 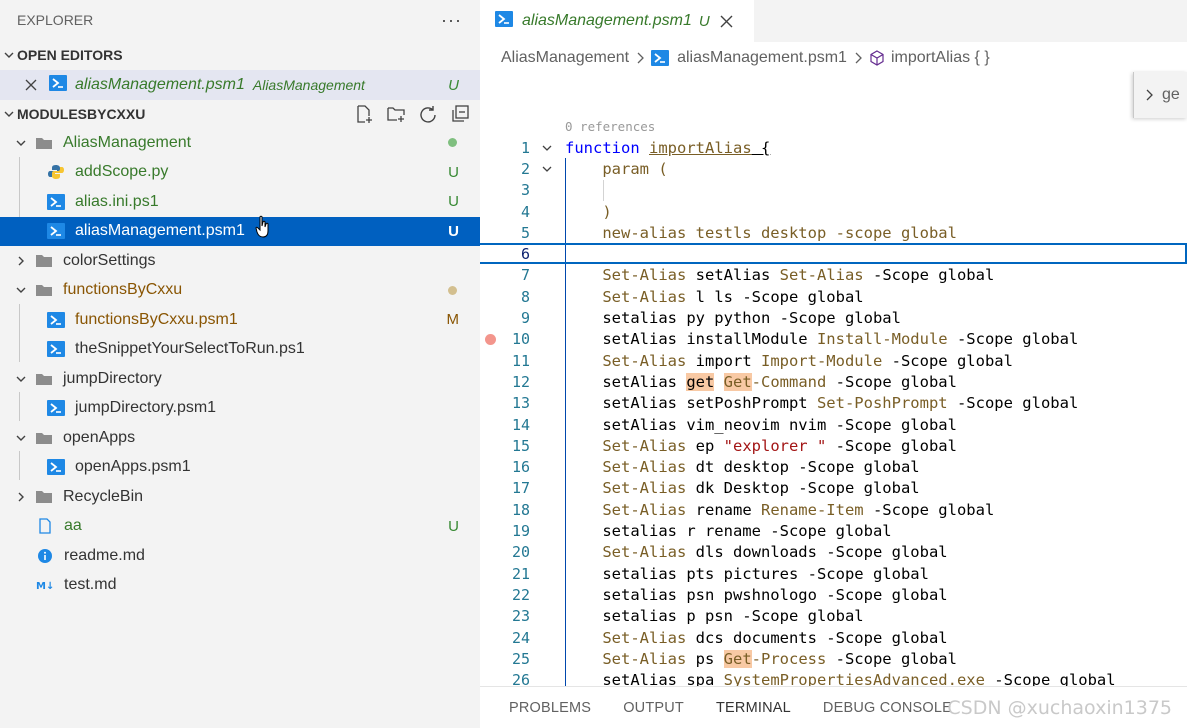 I want to click on tree-label: openApps.psm1, so click(x=133, y=467).